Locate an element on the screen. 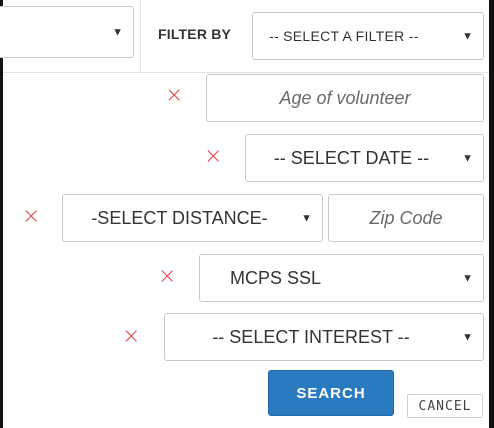 The height and width of the screenshot is (428, 494). top-bar-divider is located at coordinates (140, 36).